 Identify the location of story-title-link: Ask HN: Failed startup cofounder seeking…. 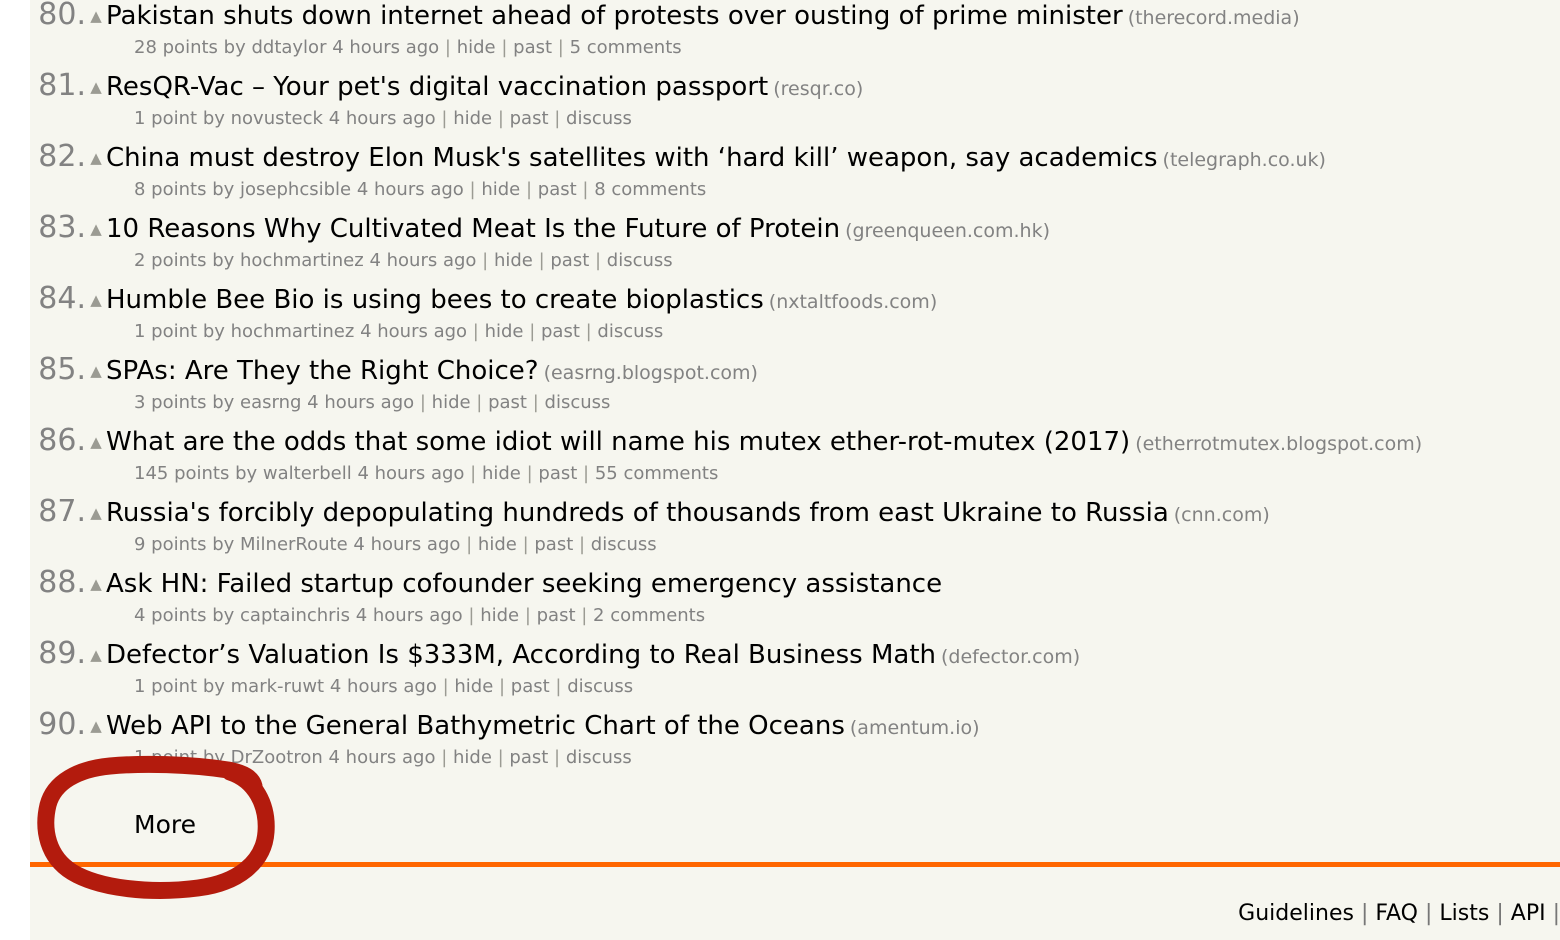
(524, 584).